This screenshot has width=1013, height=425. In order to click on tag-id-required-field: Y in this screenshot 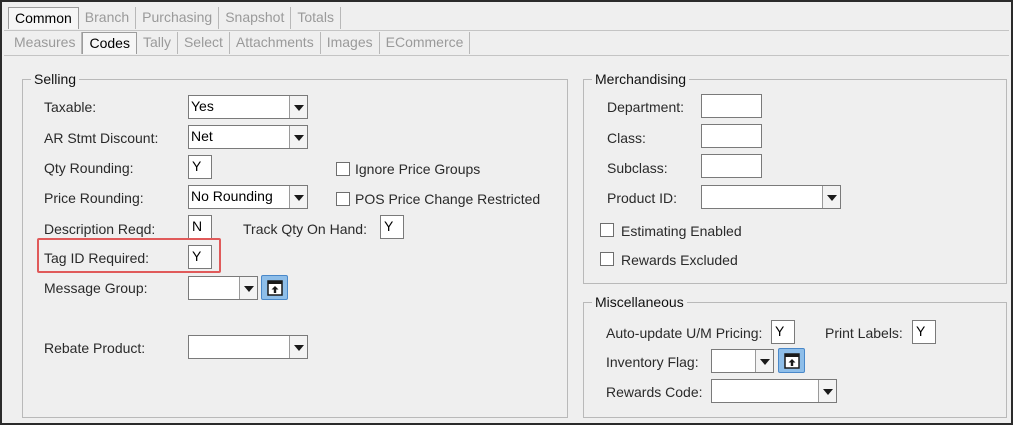, I will do `click(200, 257)`.